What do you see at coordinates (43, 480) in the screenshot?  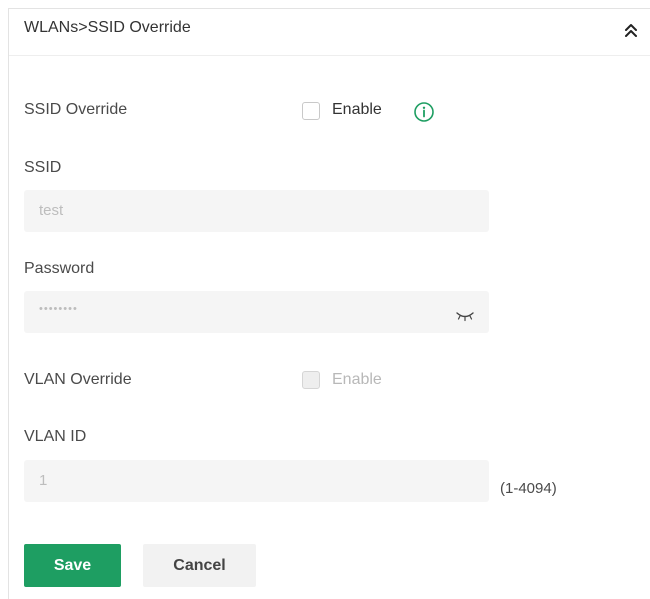 I see `vlan-id-value: 1` at bounding box center [43, 480].